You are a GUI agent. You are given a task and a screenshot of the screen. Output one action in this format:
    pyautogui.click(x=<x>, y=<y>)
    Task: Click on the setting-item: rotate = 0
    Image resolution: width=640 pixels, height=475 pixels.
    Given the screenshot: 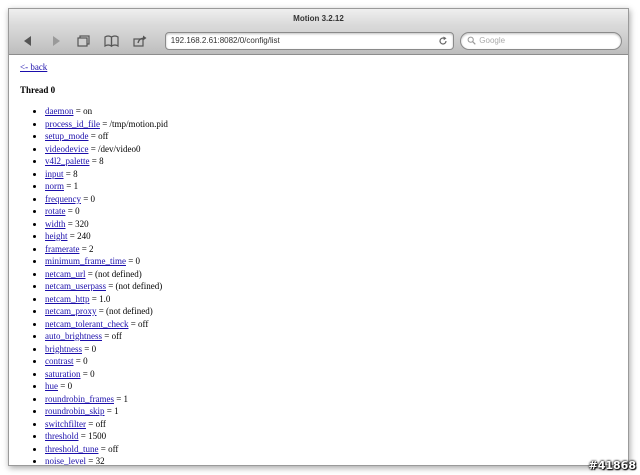 What is the action you would take?
    pyautogui.click(x=331, y=211)
    